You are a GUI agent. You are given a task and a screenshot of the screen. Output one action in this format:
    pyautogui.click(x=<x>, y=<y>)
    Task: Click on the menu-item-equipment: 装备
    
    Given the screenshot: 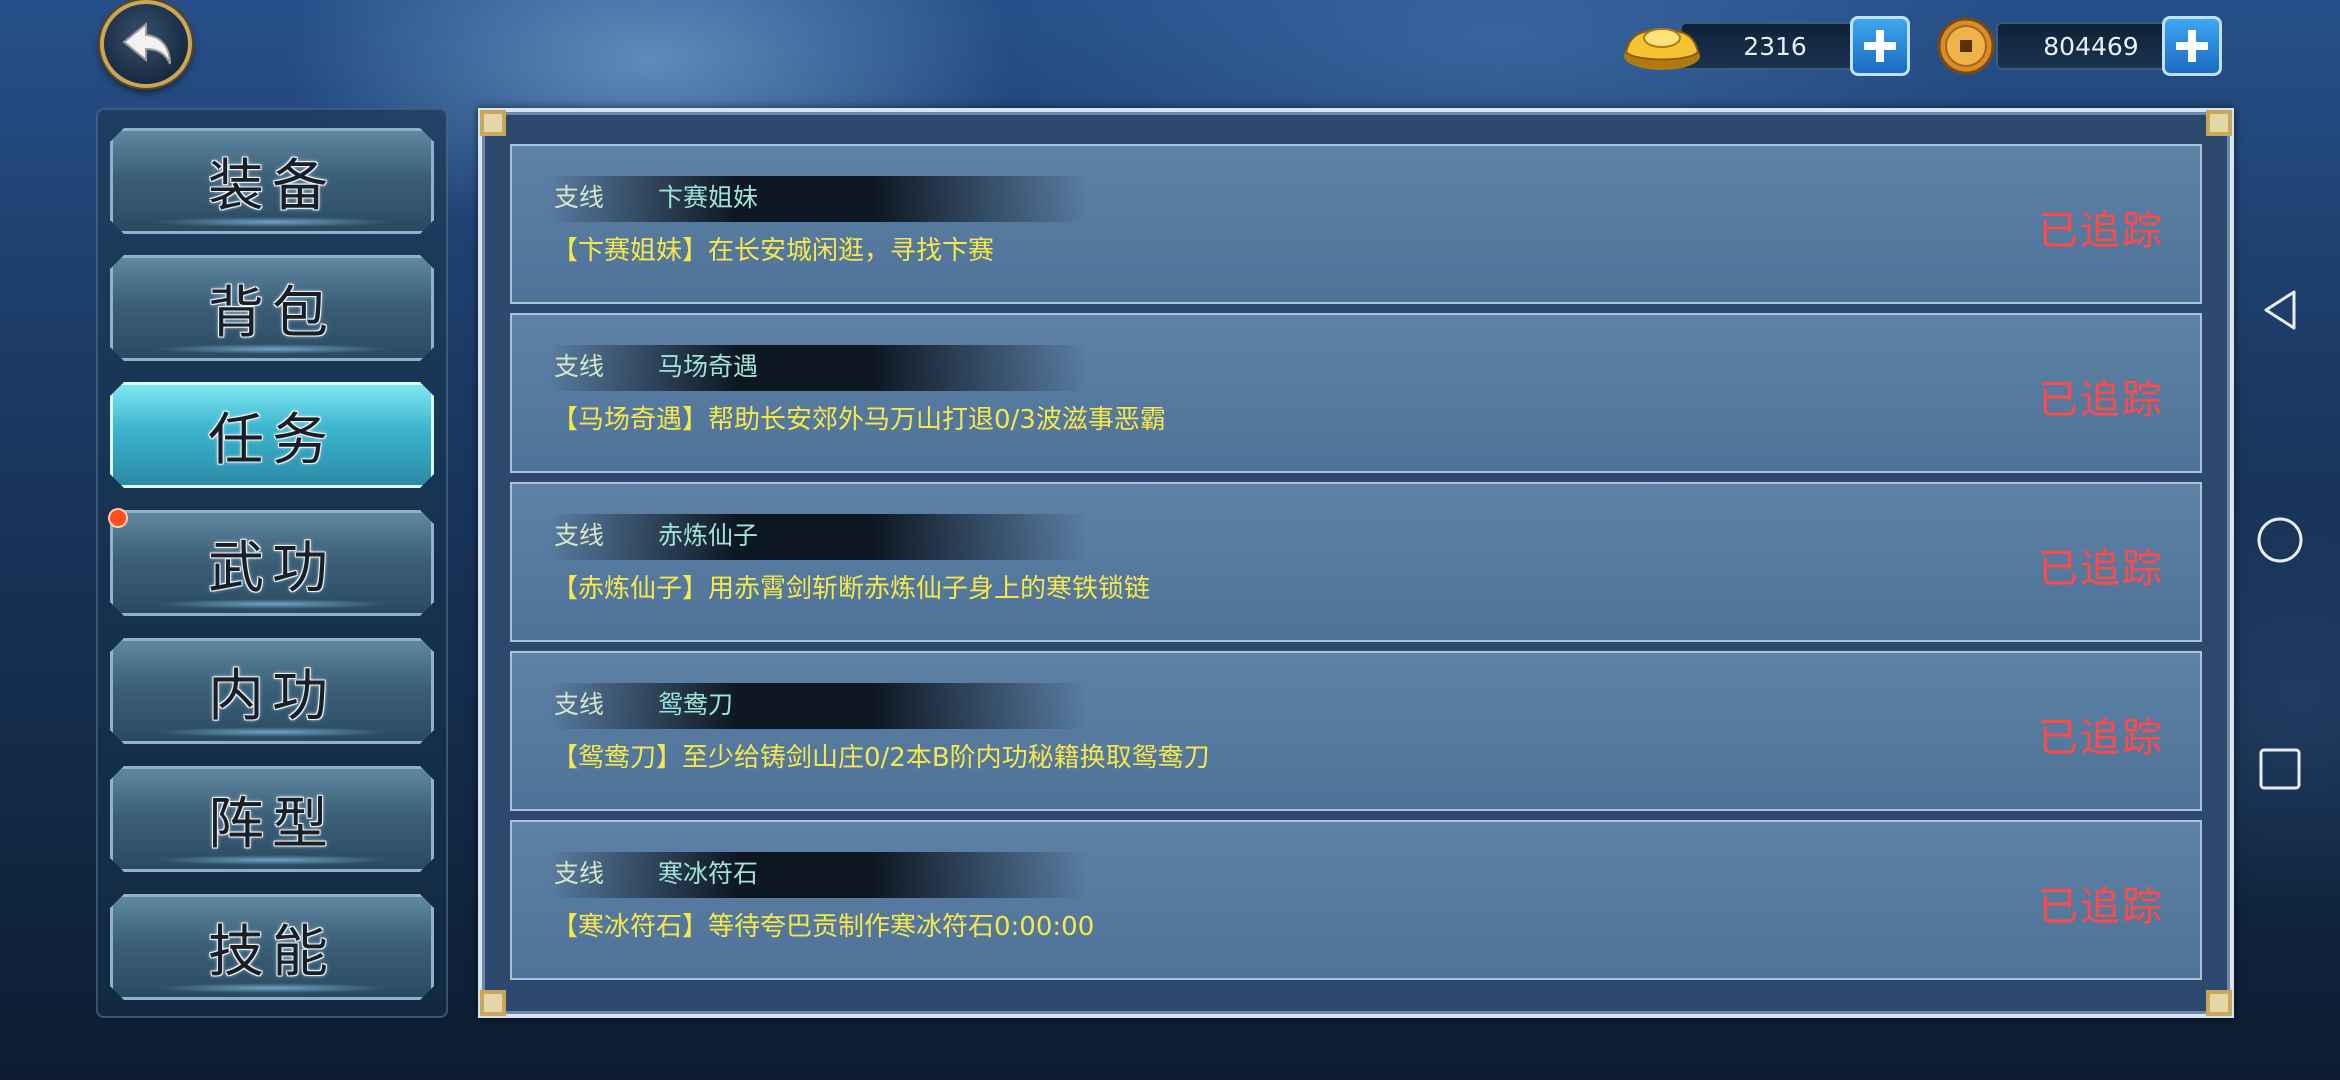 What is the action you would take?
    pyautogui.click(x=272, y=181)
    